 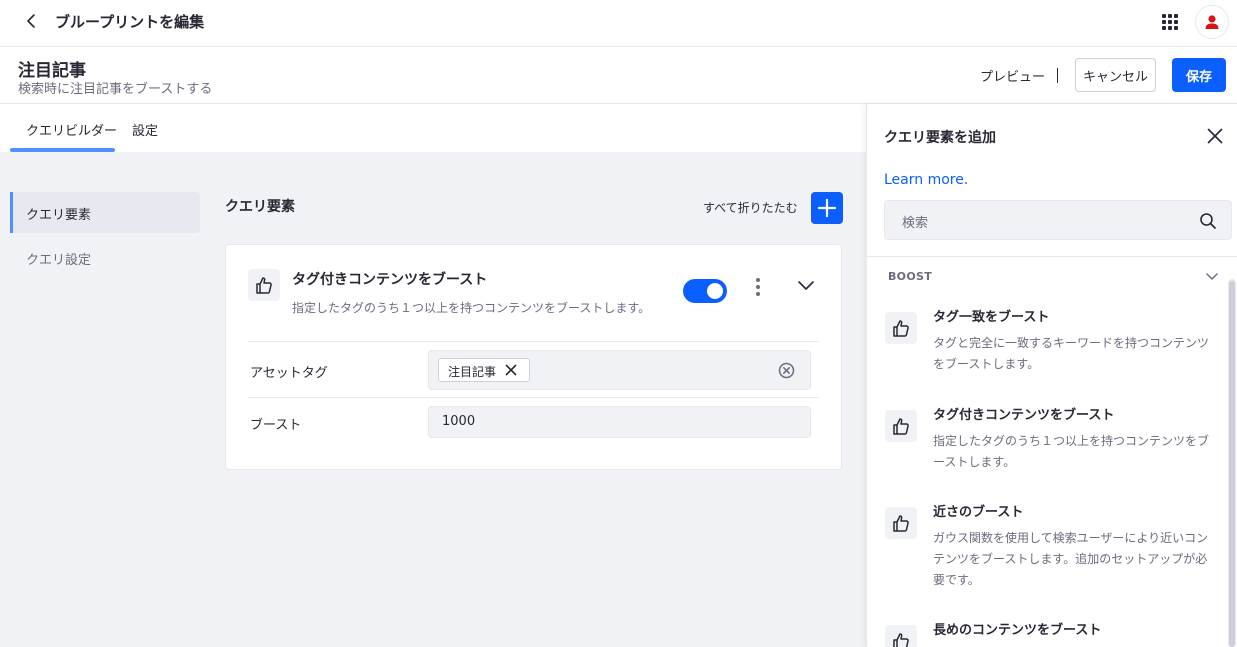 I want to click on enable-toggle, so click(x=705, y=291).